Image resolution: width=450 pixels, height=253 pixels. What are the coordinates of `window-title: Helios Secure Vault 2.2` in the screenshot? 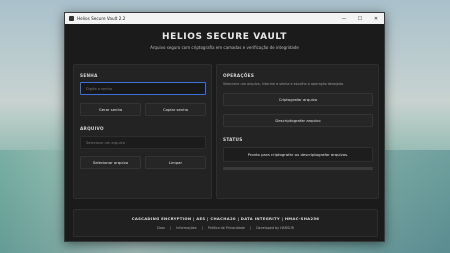 It's located at (101, 18).